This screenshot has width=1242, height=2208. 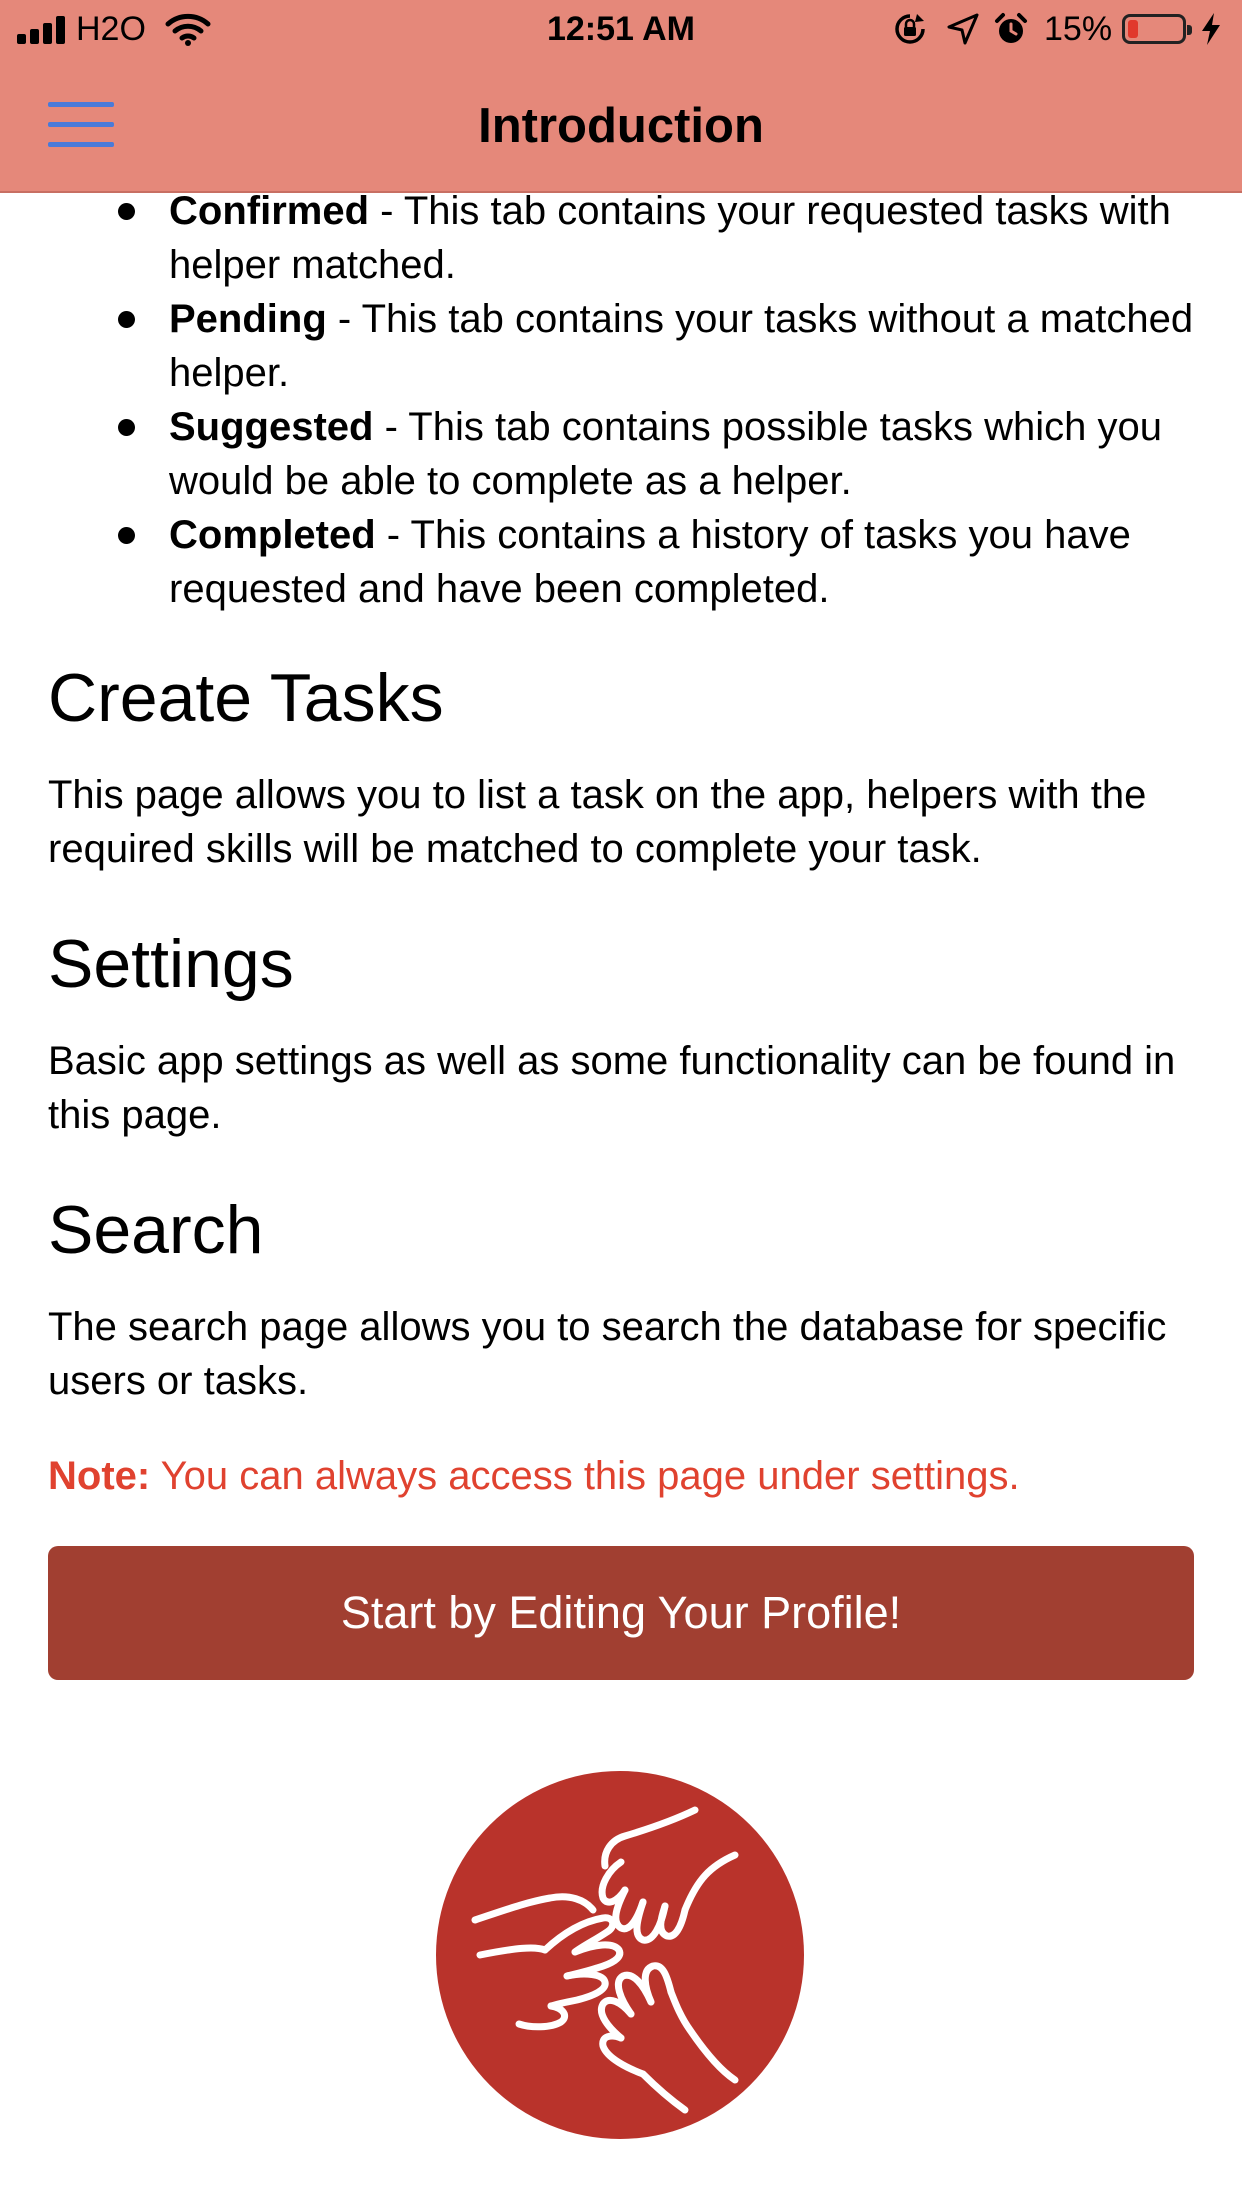 I want to click on settings-heading: Settings, so click(x=171, y=964).